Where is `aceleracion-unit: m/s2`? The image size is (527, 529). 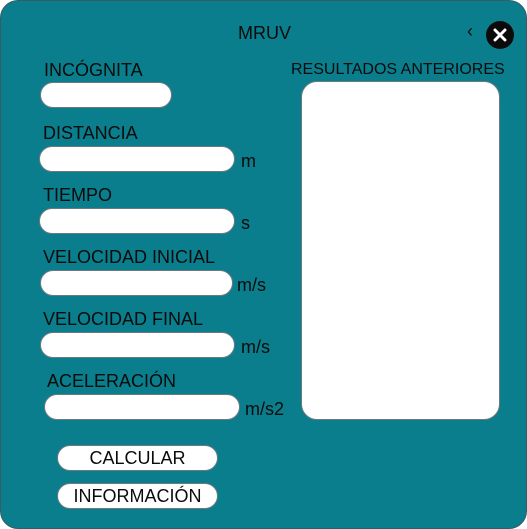 aceleracion-unit: m/s2 is located at coordinates (265, 409).